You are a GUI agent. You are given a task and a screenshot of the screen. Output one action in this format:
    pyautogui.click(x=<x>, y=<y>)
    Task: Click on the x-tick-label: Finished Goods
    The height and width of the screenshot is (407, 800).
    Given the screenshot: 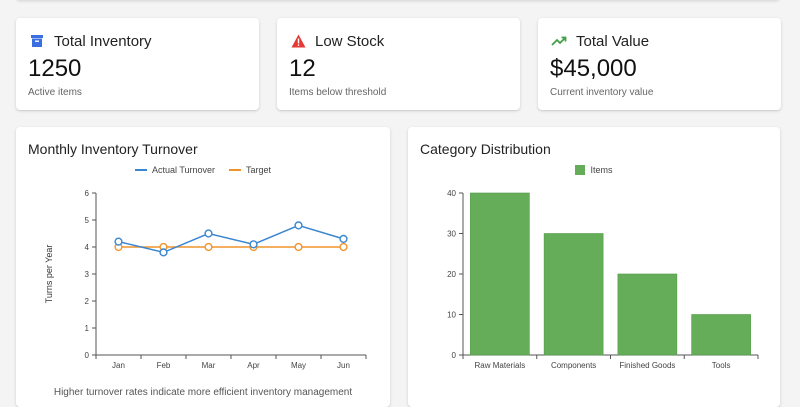 What is the action you would take?
    pyautogui.click(x=647, y=365)
    